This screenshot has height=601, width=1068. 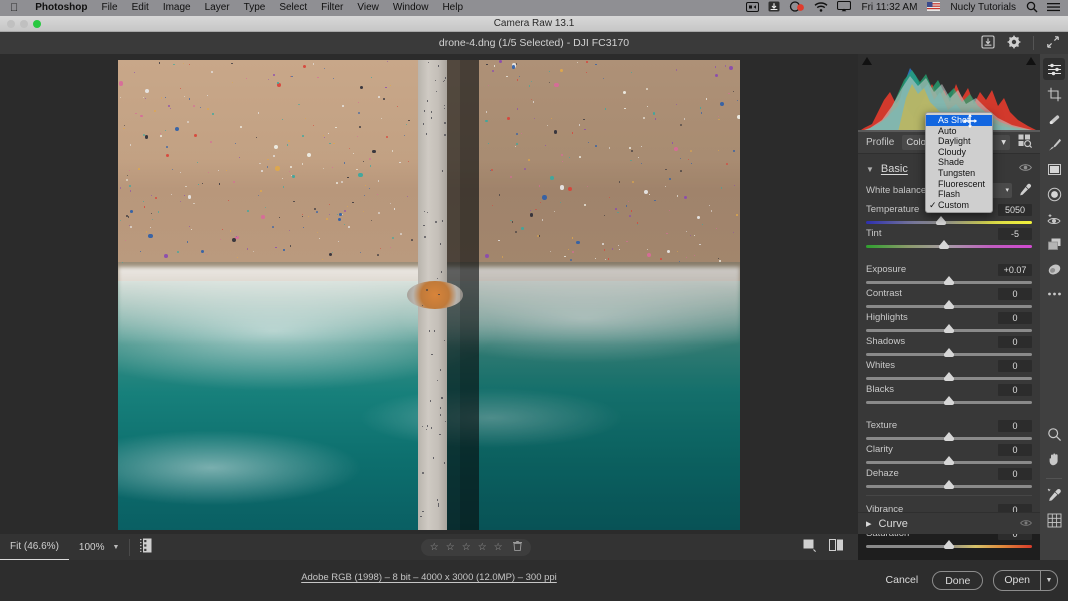 I want to click on wb-option-auto: Auto, so click(x=959, y=131).